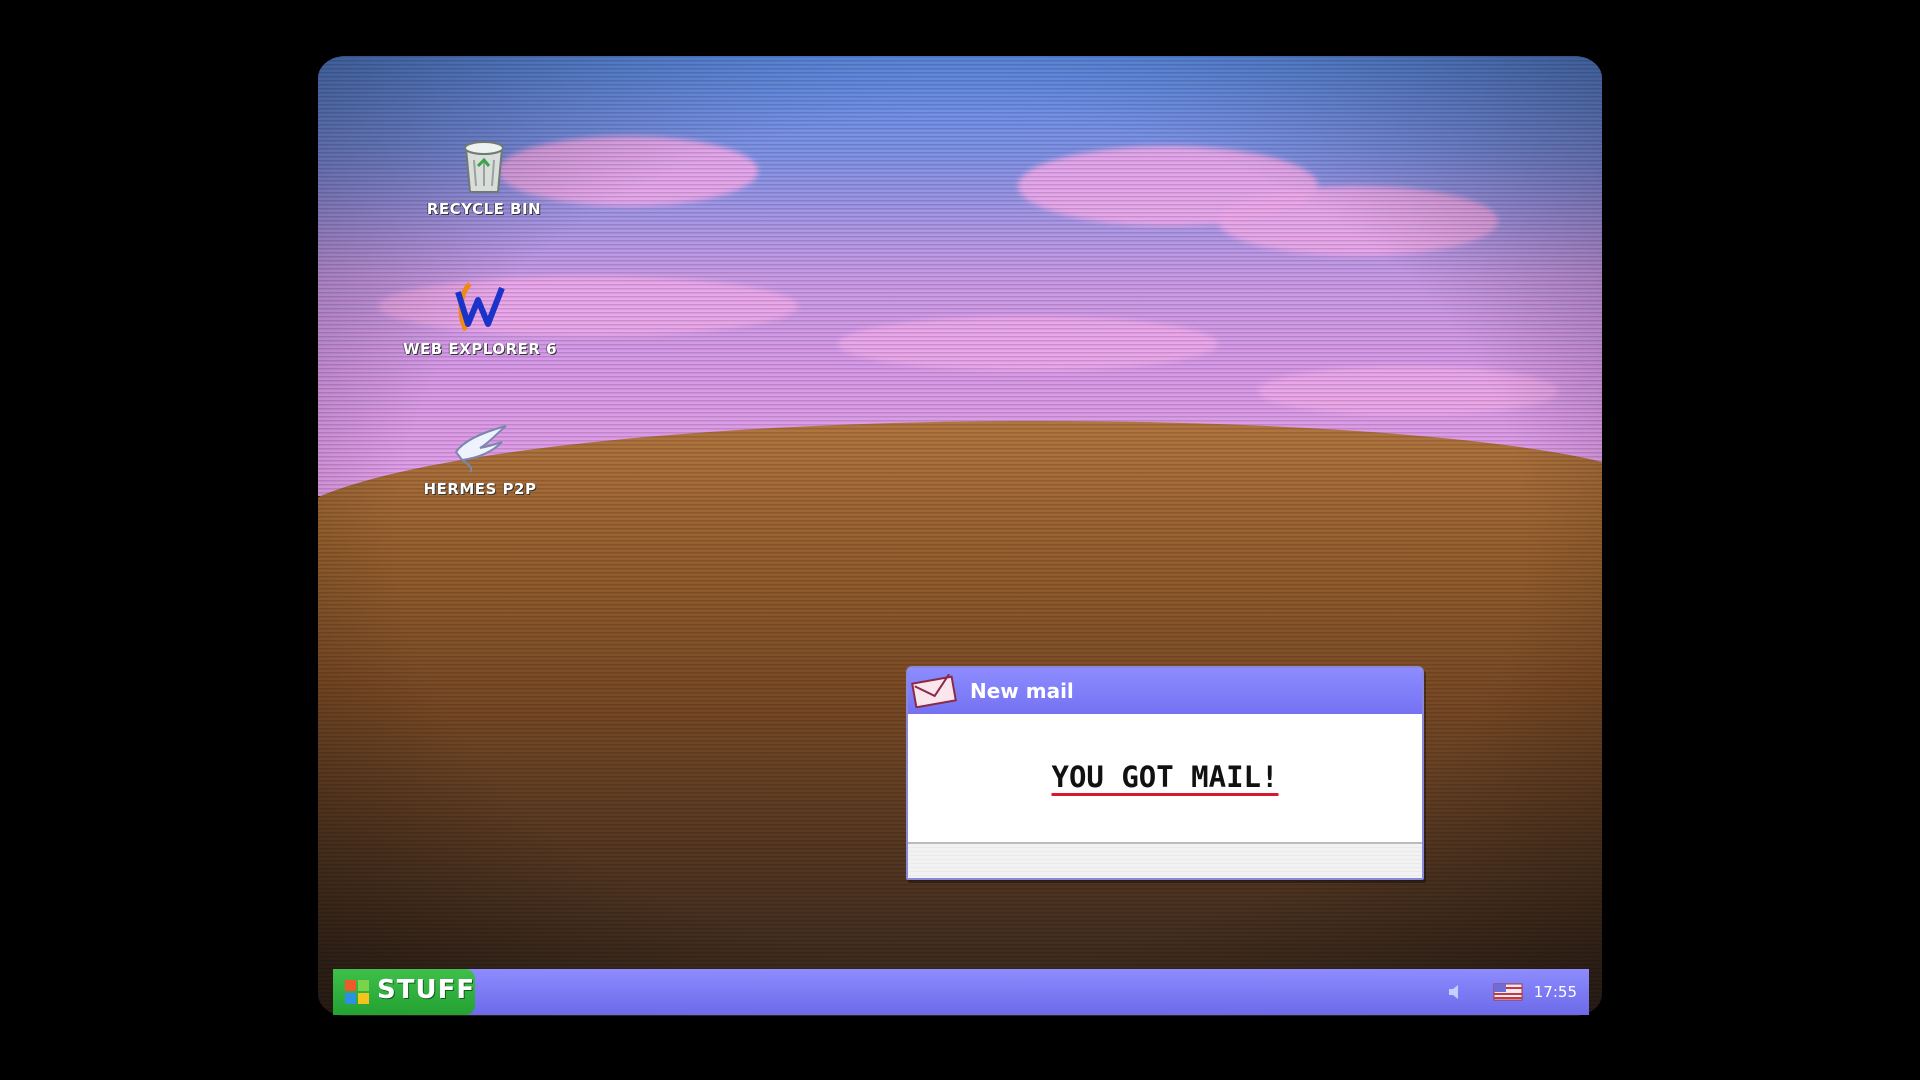 The image size is (1920, 1080). What do you see at coordinates (1455, 992) in the screenshot?
I see `speaker-icon` at bounding box center [1455, 992].